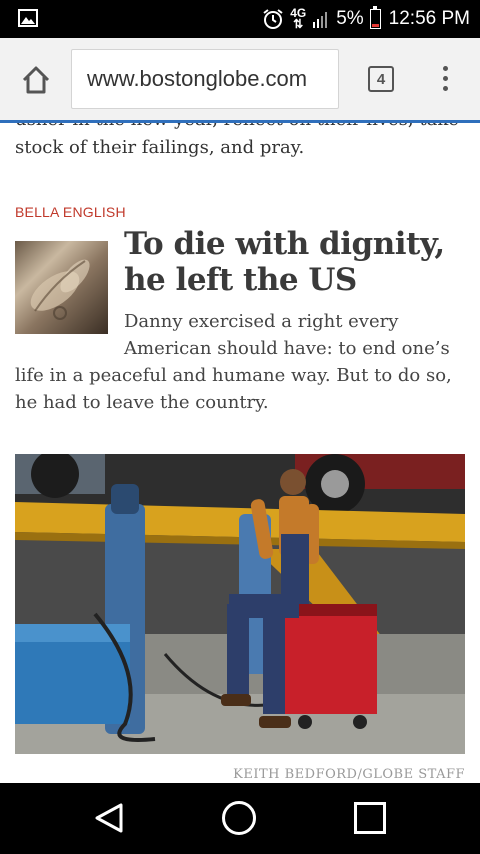 This screenshot has width=480, height=854. Describe the element at coordinates (28, 18) in the screenshot. I see `gallery-icon` at that location.